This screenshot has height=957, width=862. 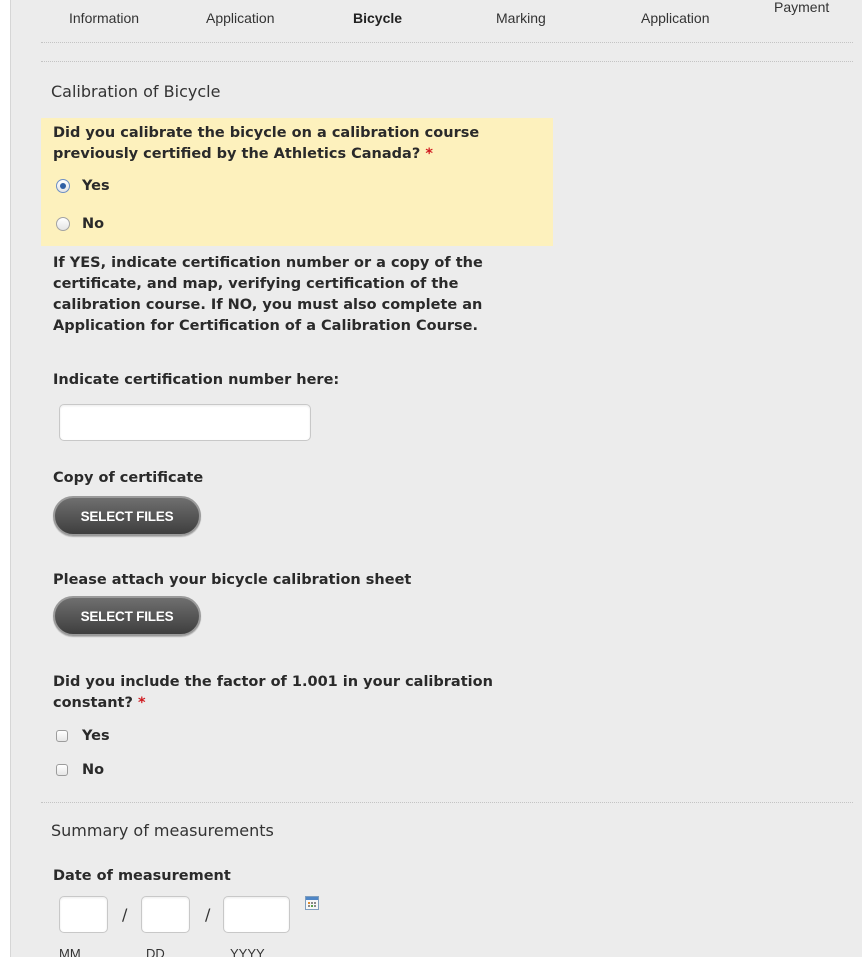 I want to click on date-day-input, so click(x=165, y=914).